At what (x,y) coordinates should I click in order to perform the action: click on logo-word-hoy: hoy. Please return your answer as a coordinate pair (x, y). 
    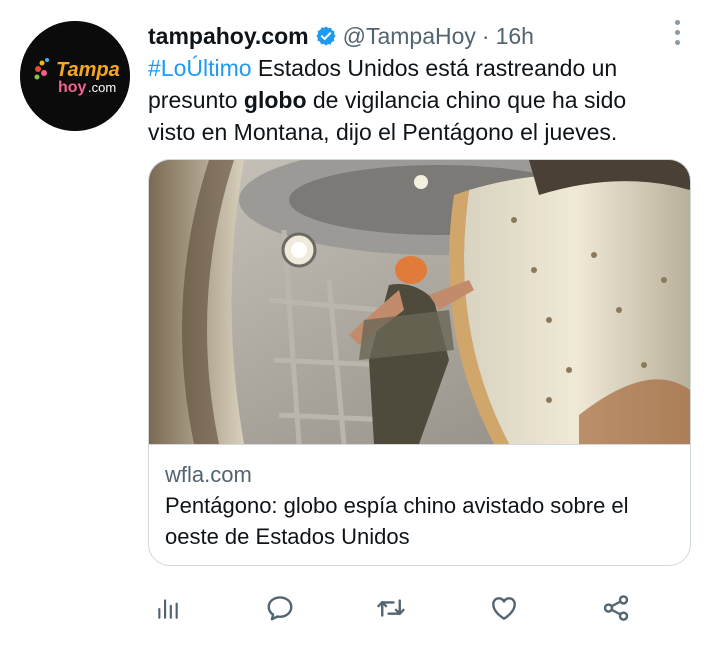
    Looking at the image, I should click on (72, 87).